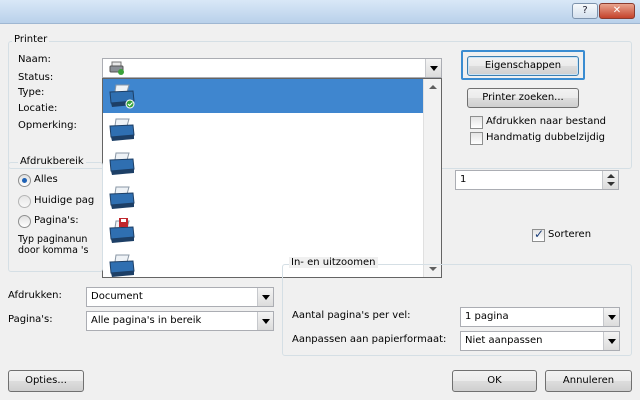 The height and width of the screenshot is (400, 640). What do you see at coordinates (476, 138) in the screenshot?
I see `manual-duplex-checkbox` at bounding box center [476, 138].